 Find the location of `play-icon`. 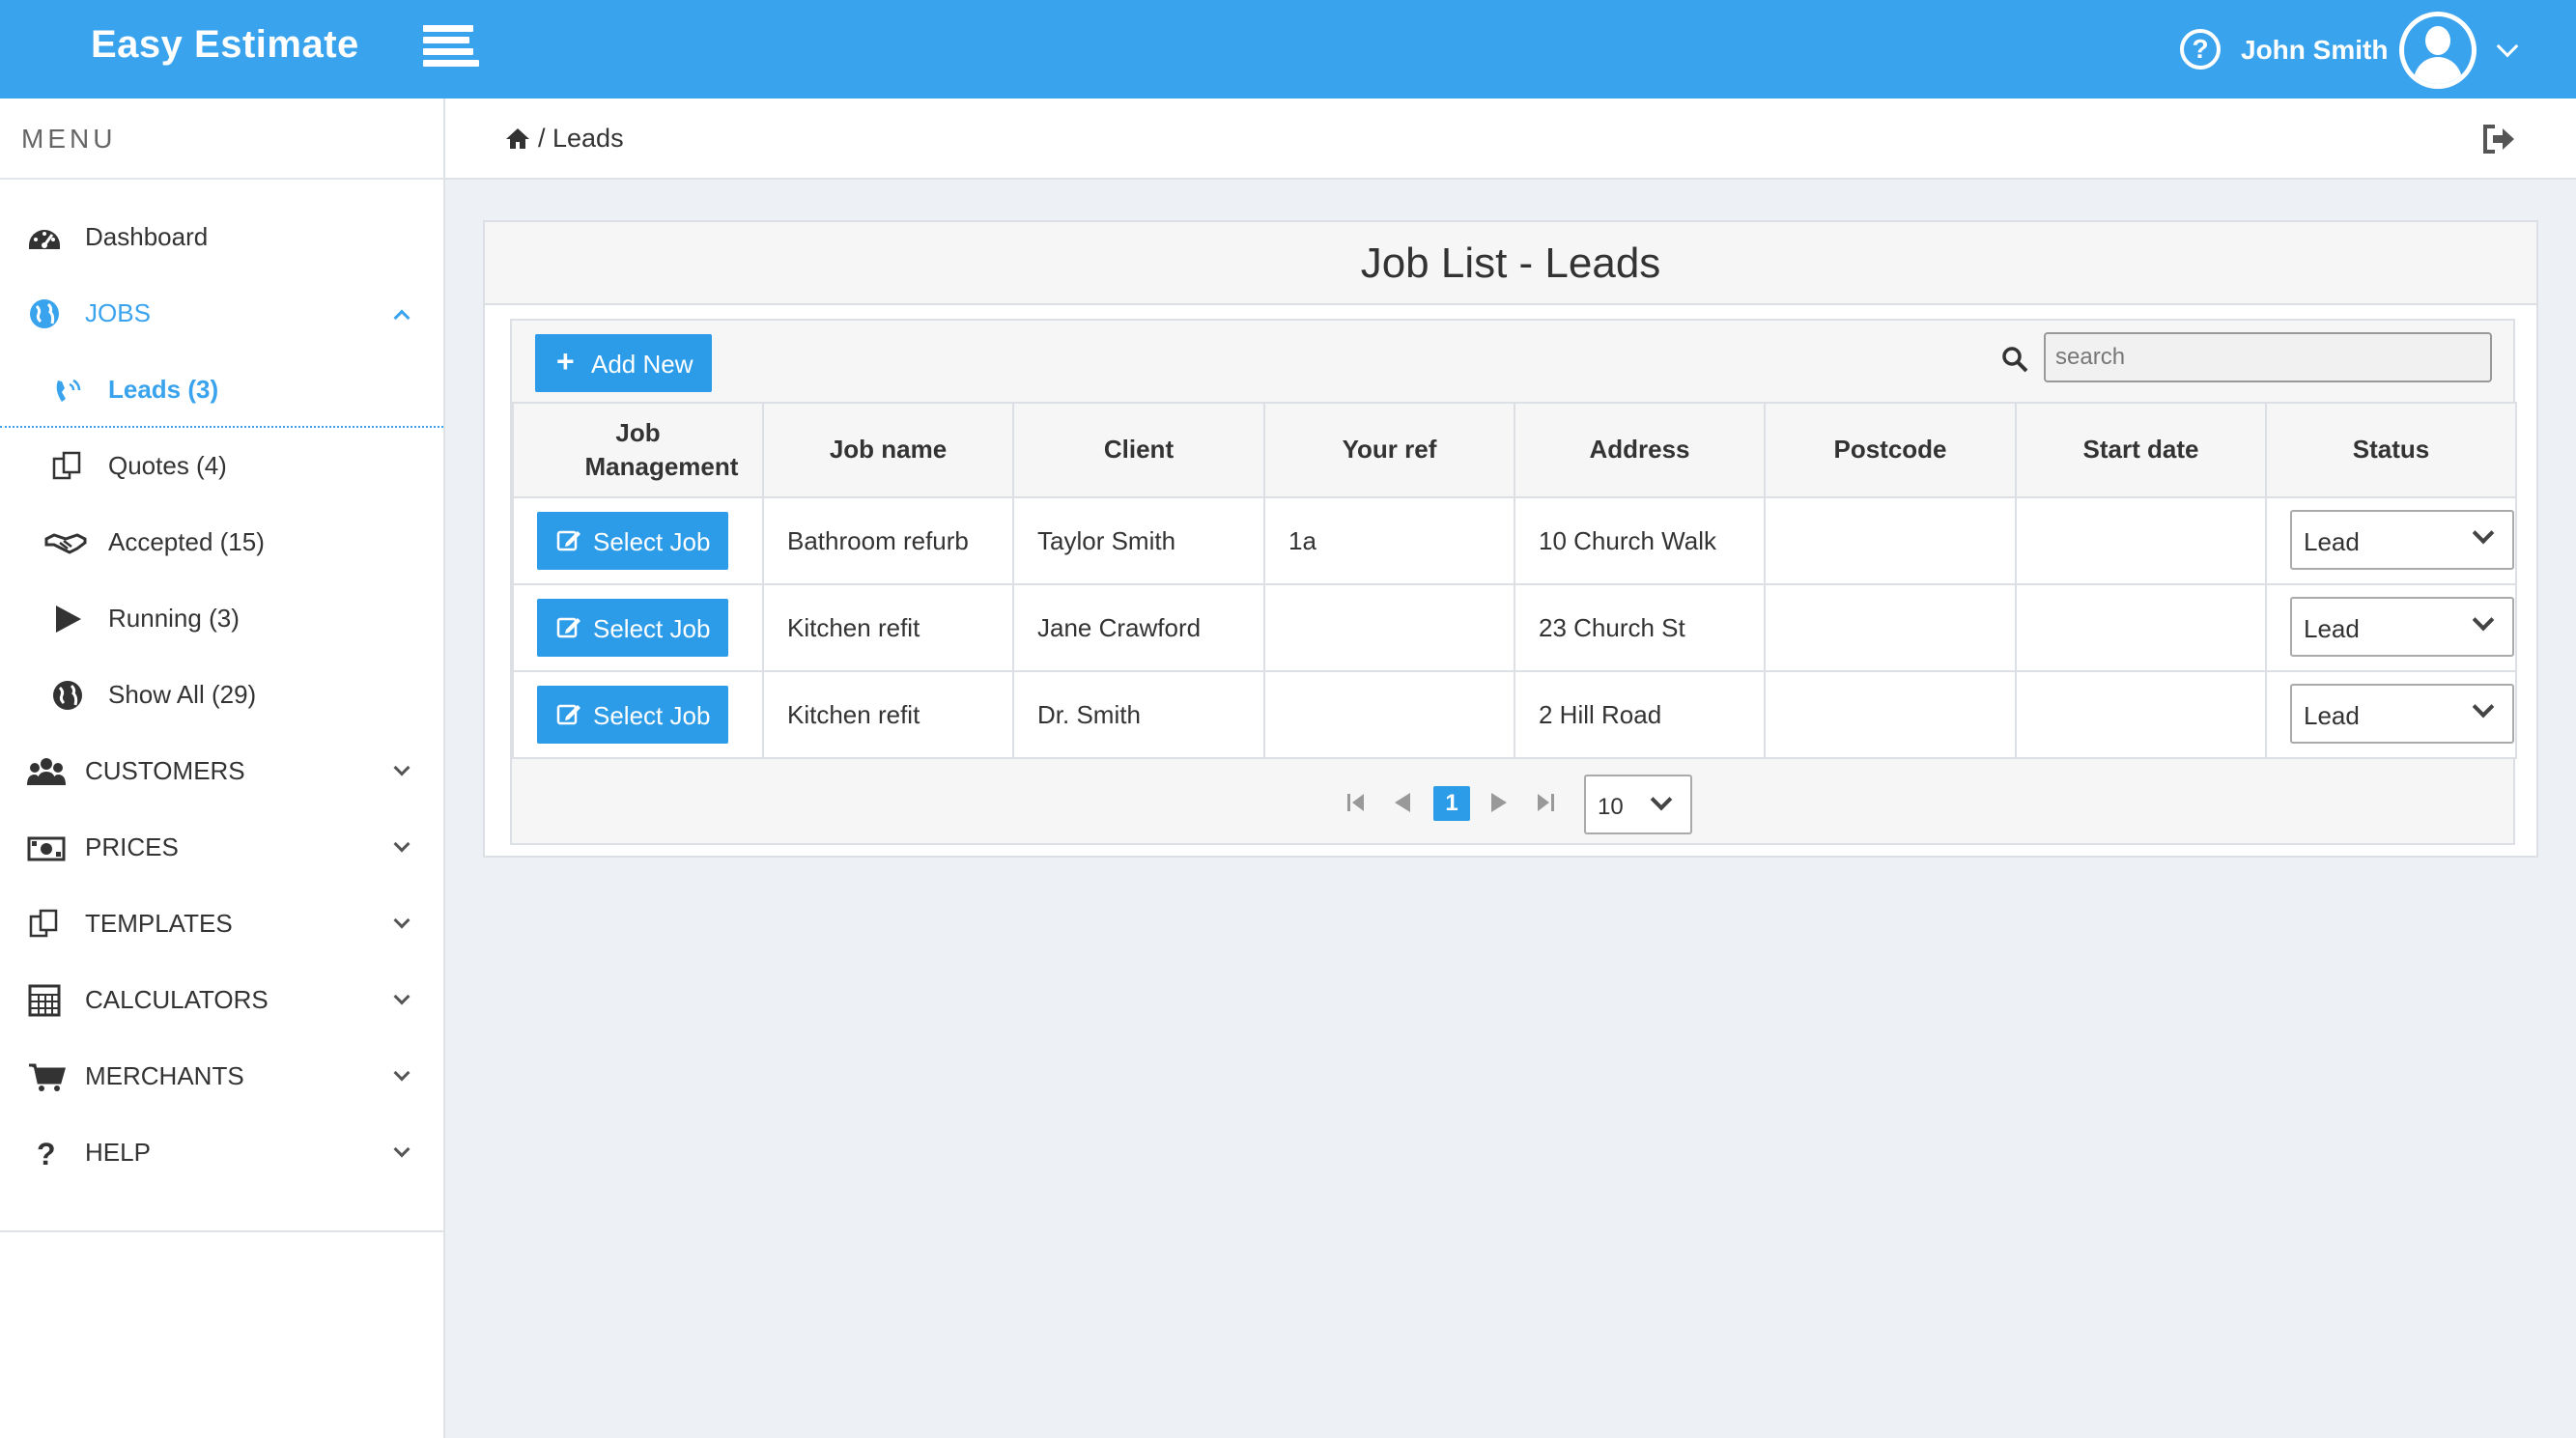

play-icon is located at coordinates (68, 619).